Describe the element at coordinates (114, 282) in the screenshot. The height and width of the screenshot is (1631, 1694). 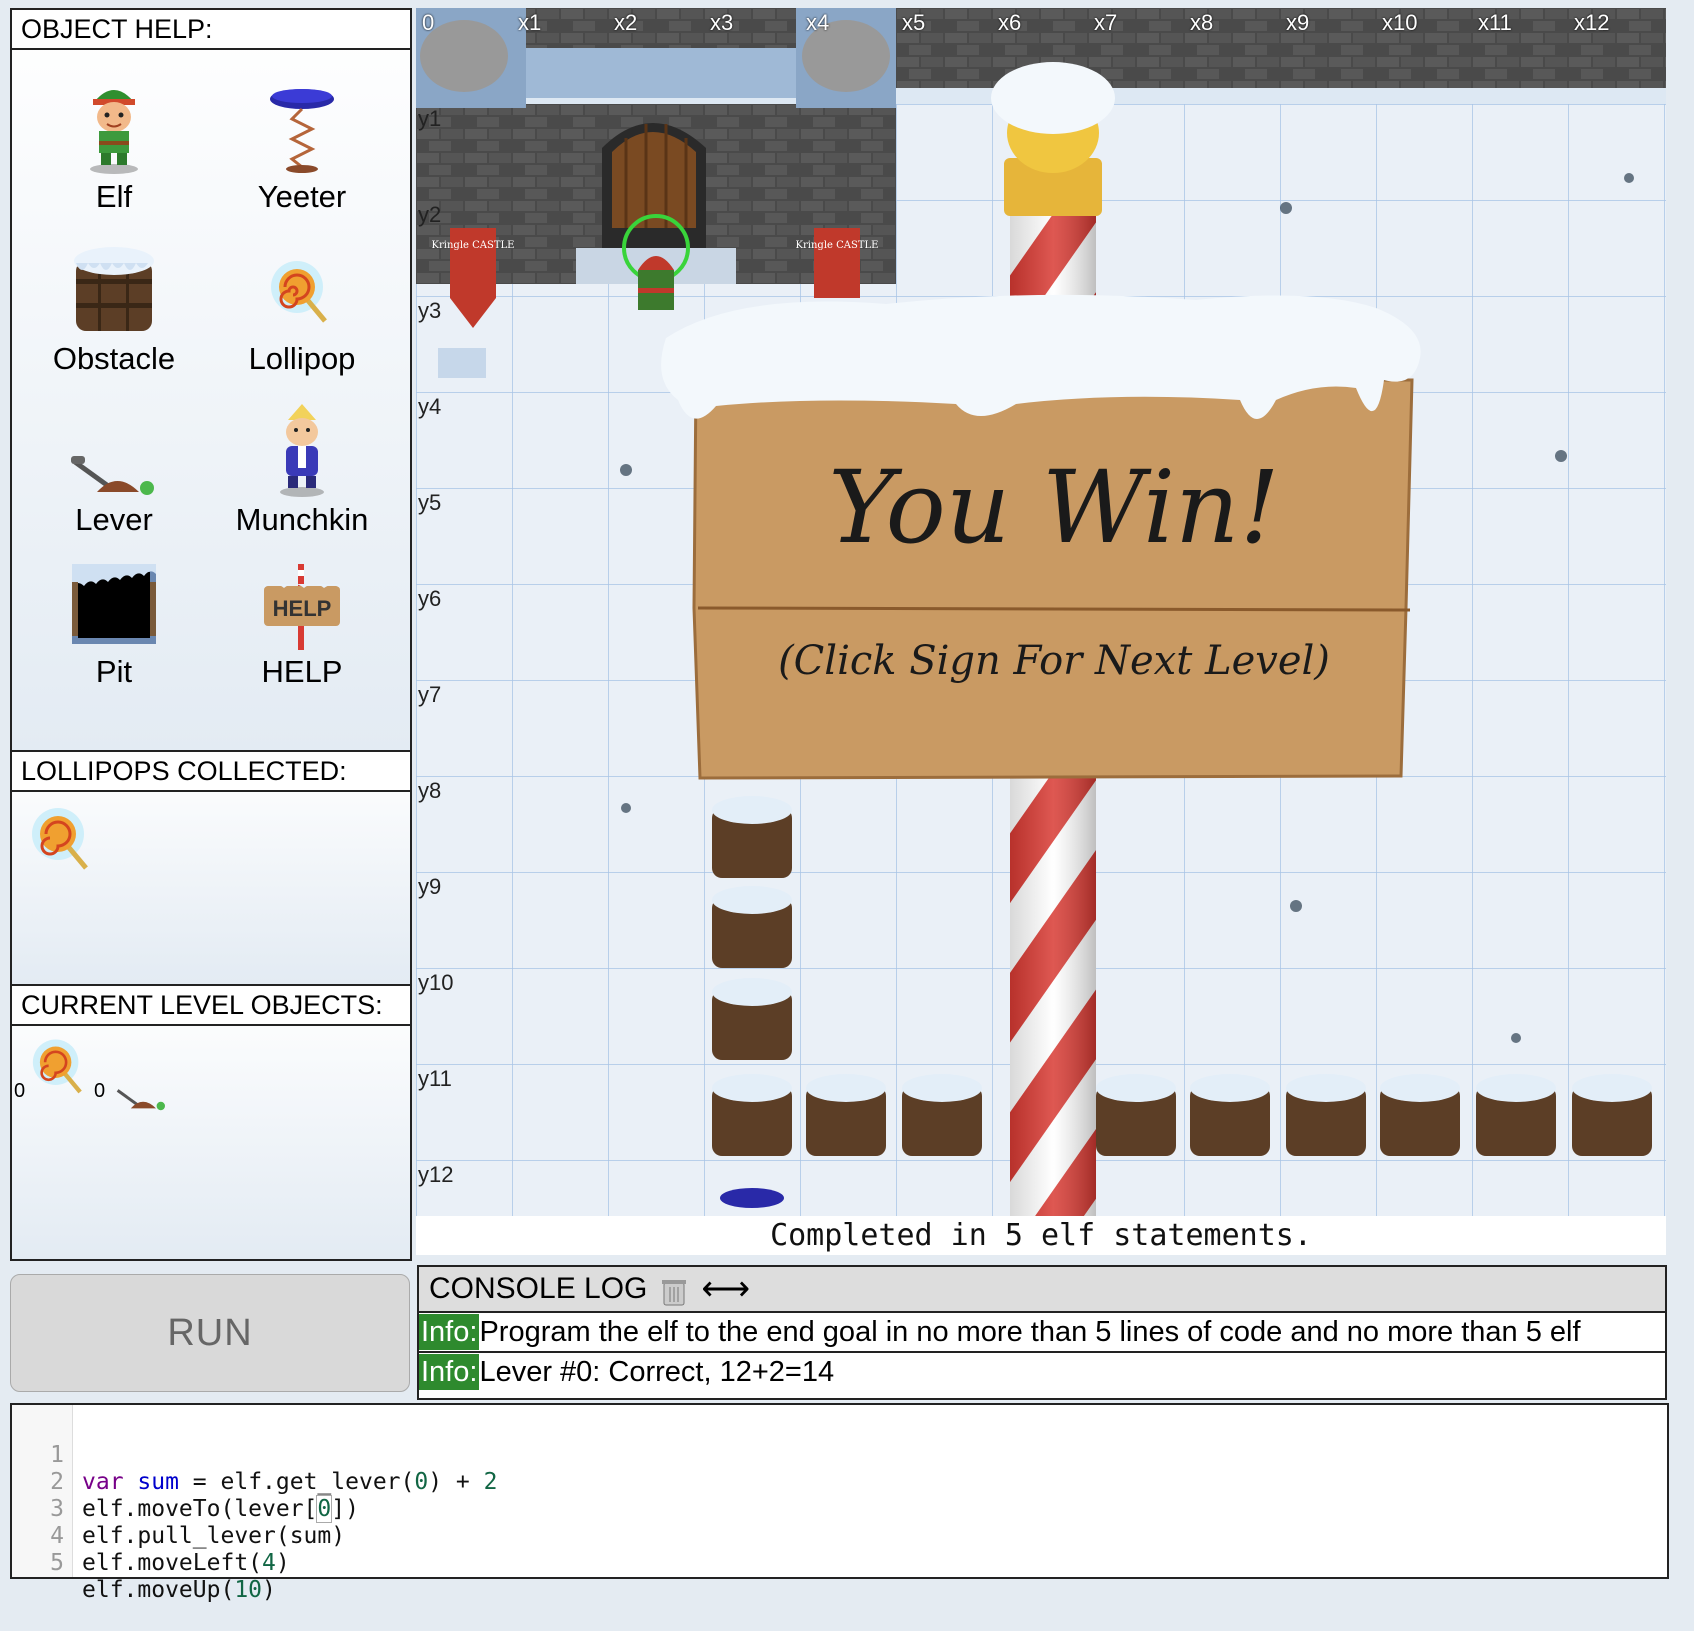
I see `obstacle-icon` at that location.